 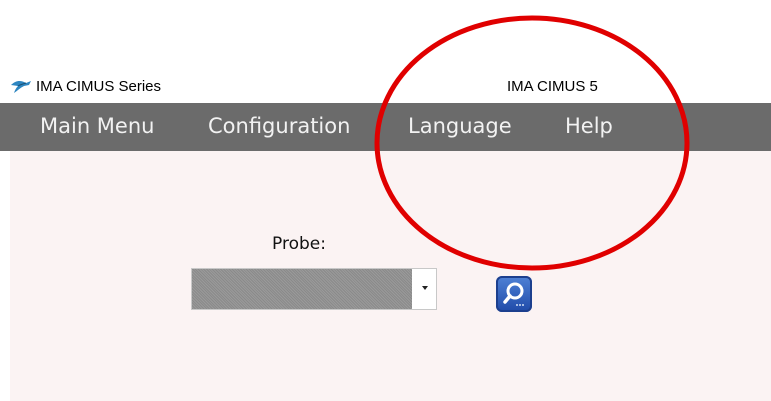 What do you see at coordinates (99, 86) in the screenshot?
I see `app-name: IMA CIMUS Series` at bounding box center [99, 86].